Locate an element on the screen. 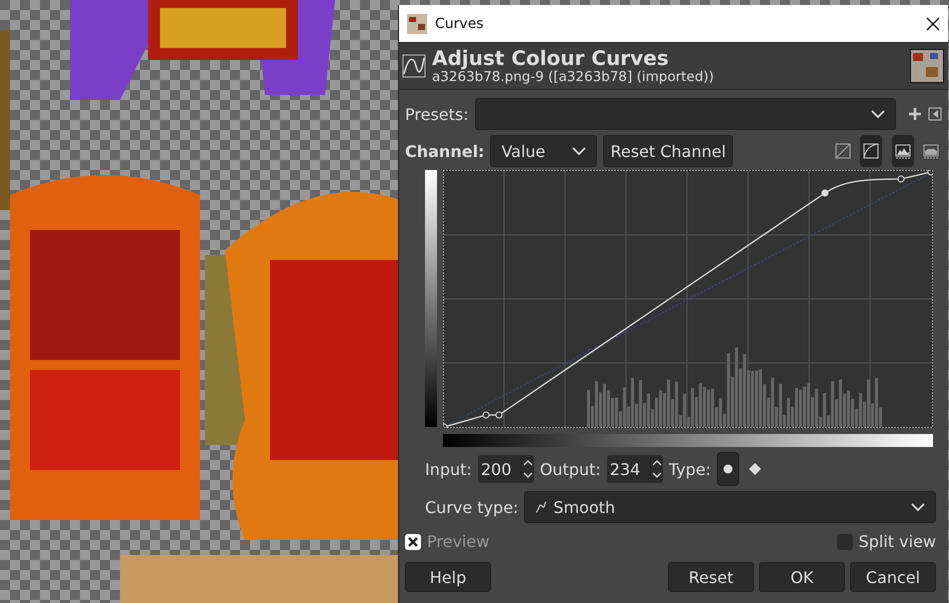  output-label: Output: is located at coordinates (570, 469).